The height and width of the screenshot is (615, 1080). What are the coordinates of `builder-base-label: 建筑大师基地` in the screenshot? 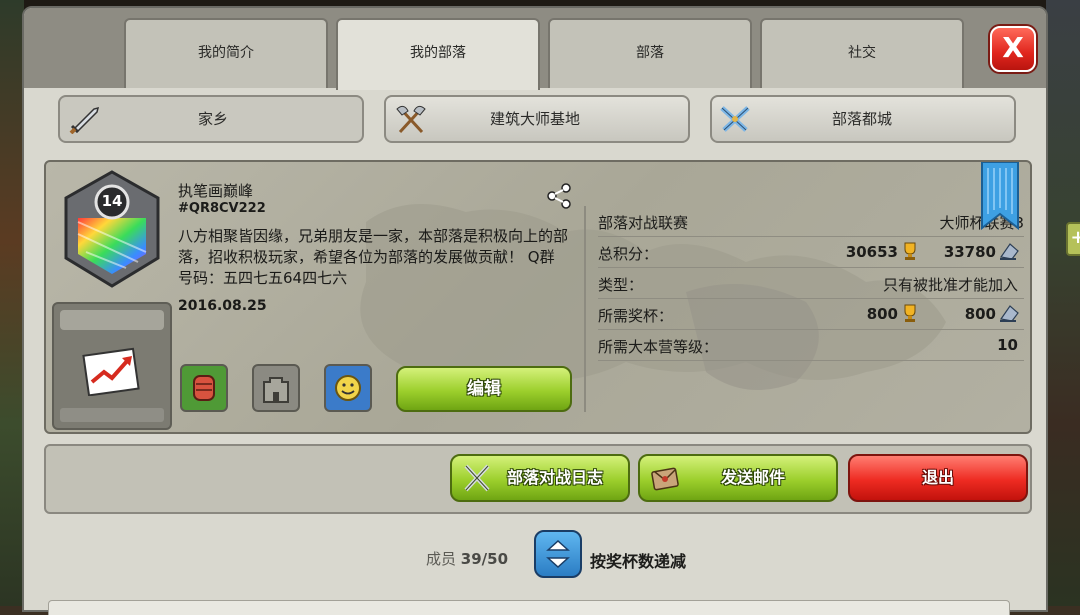 It's located at (535, 119).